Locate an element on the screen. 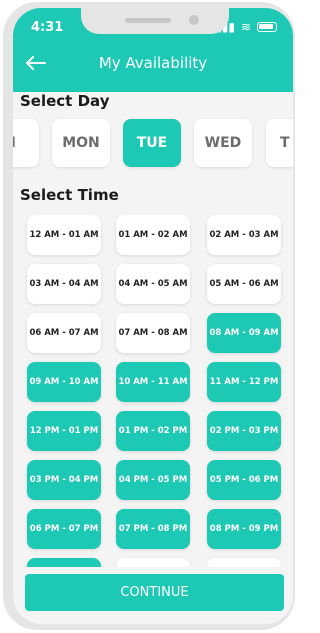  time-slot: 10 AM - 11 AM is located at coordinates (153, 382).